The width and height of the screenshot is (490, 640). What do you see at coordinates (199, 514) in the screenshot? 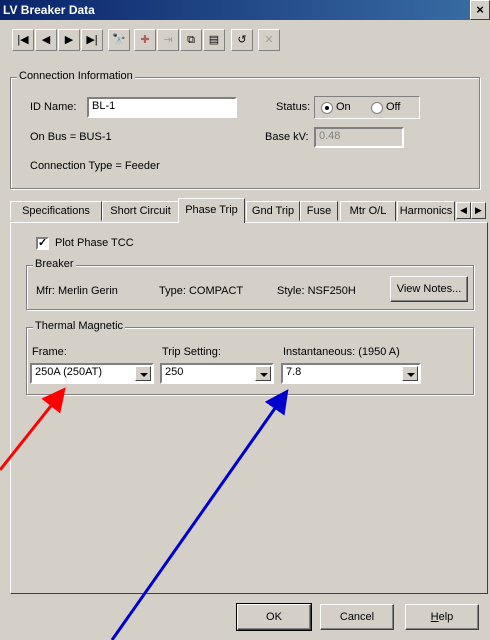
I see `blue-annotation-arrow` at bounding box center [199, 514].